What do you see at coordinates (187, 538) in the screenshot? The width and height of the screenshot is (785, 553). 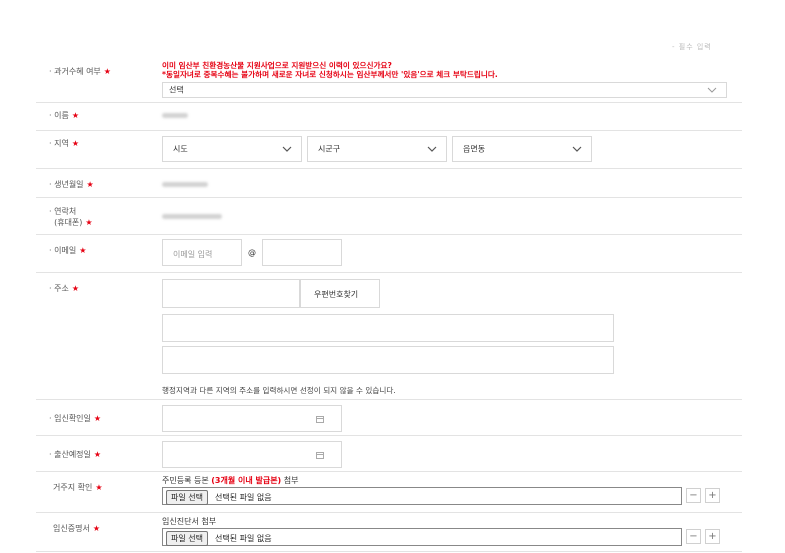 I see `pregnancy-cert-file-button: 파일 선택` at bounding box center [187, 538].